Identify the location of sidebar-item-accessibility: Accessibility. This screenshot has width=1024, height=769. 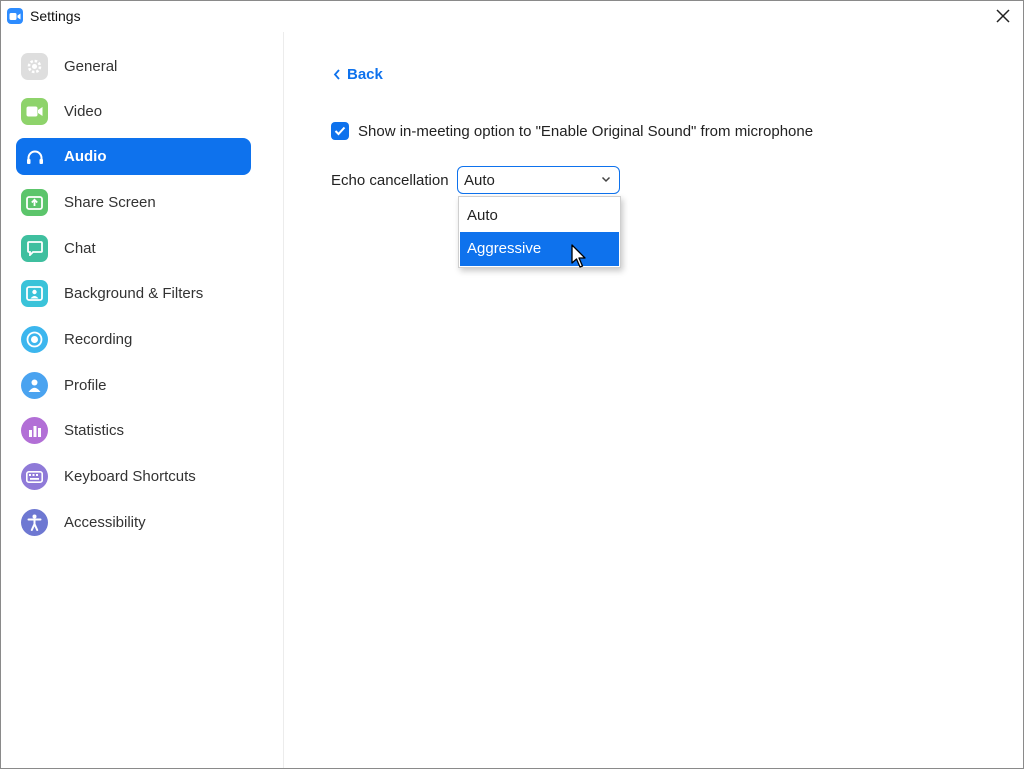
(133, 522).